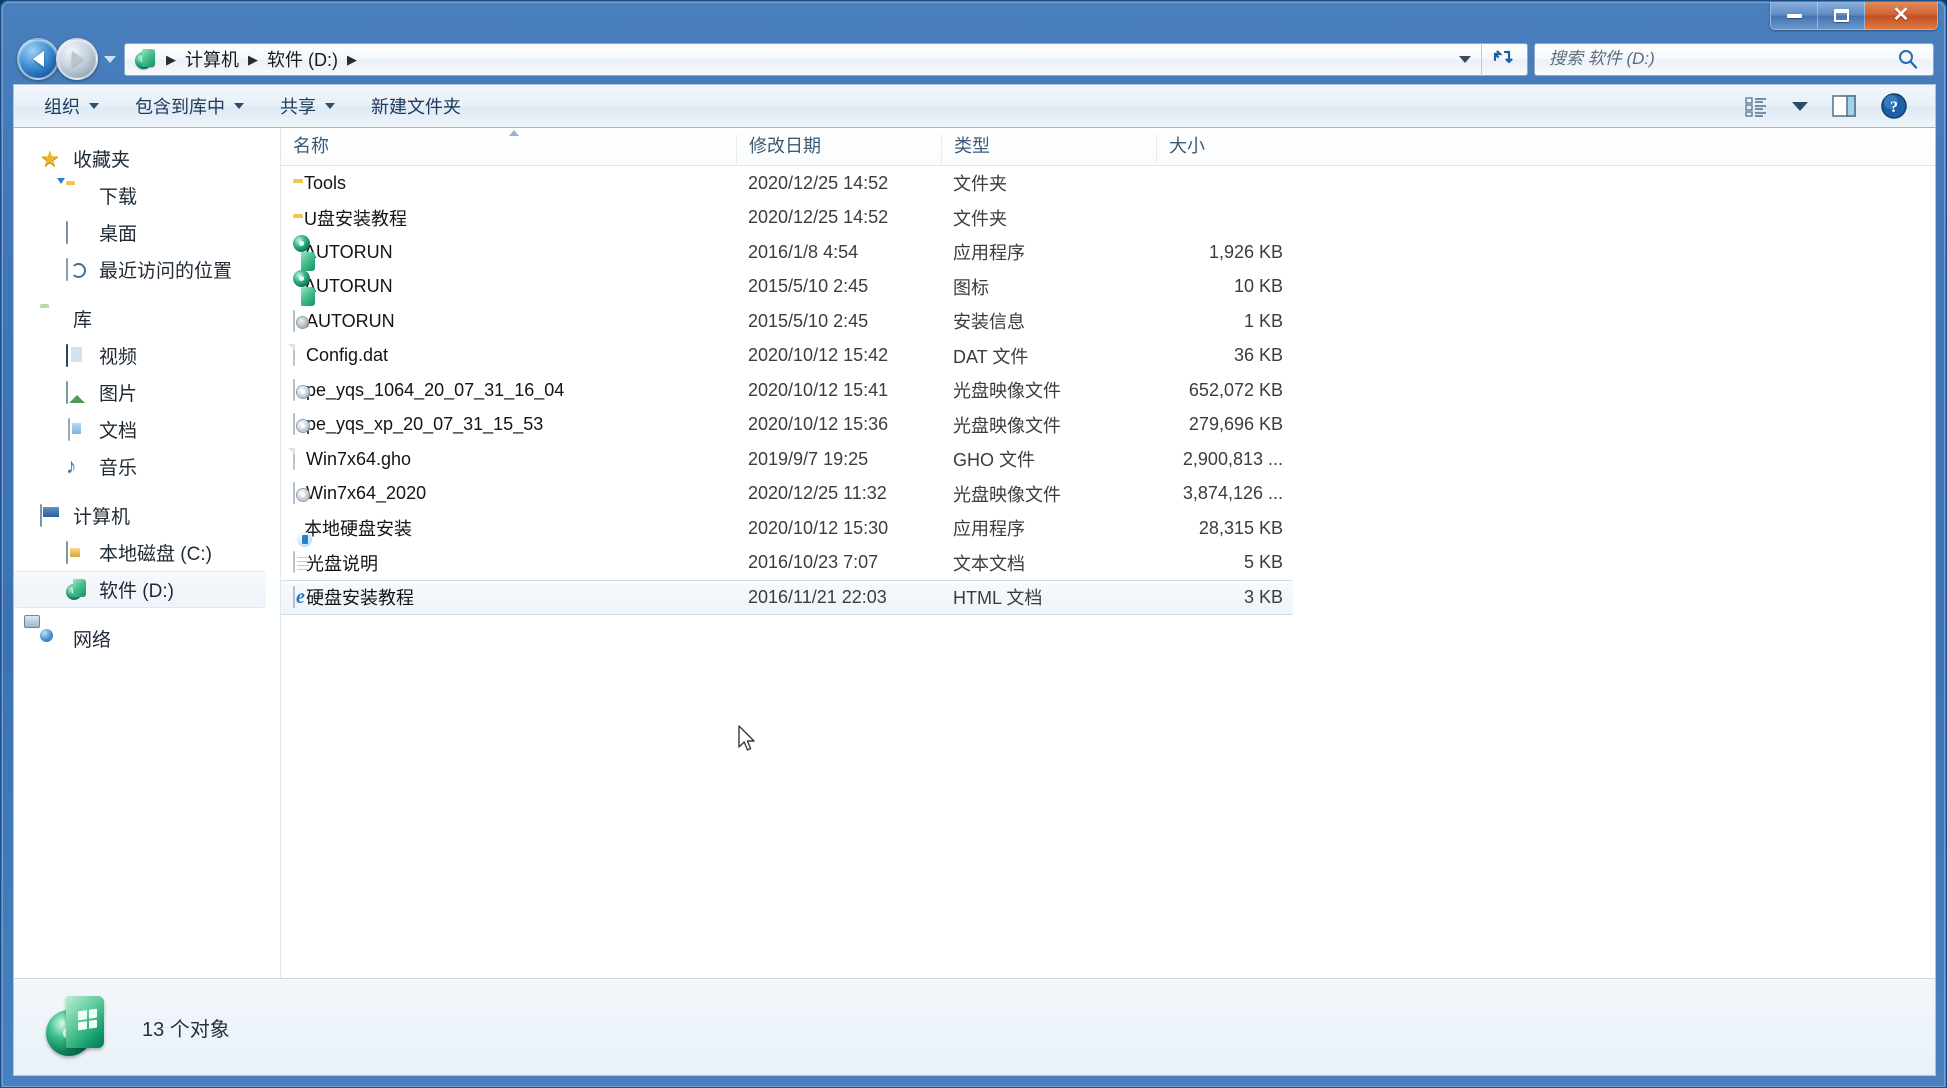  I want to click on sidebar-item-documents: 文档, so click(147, 429).